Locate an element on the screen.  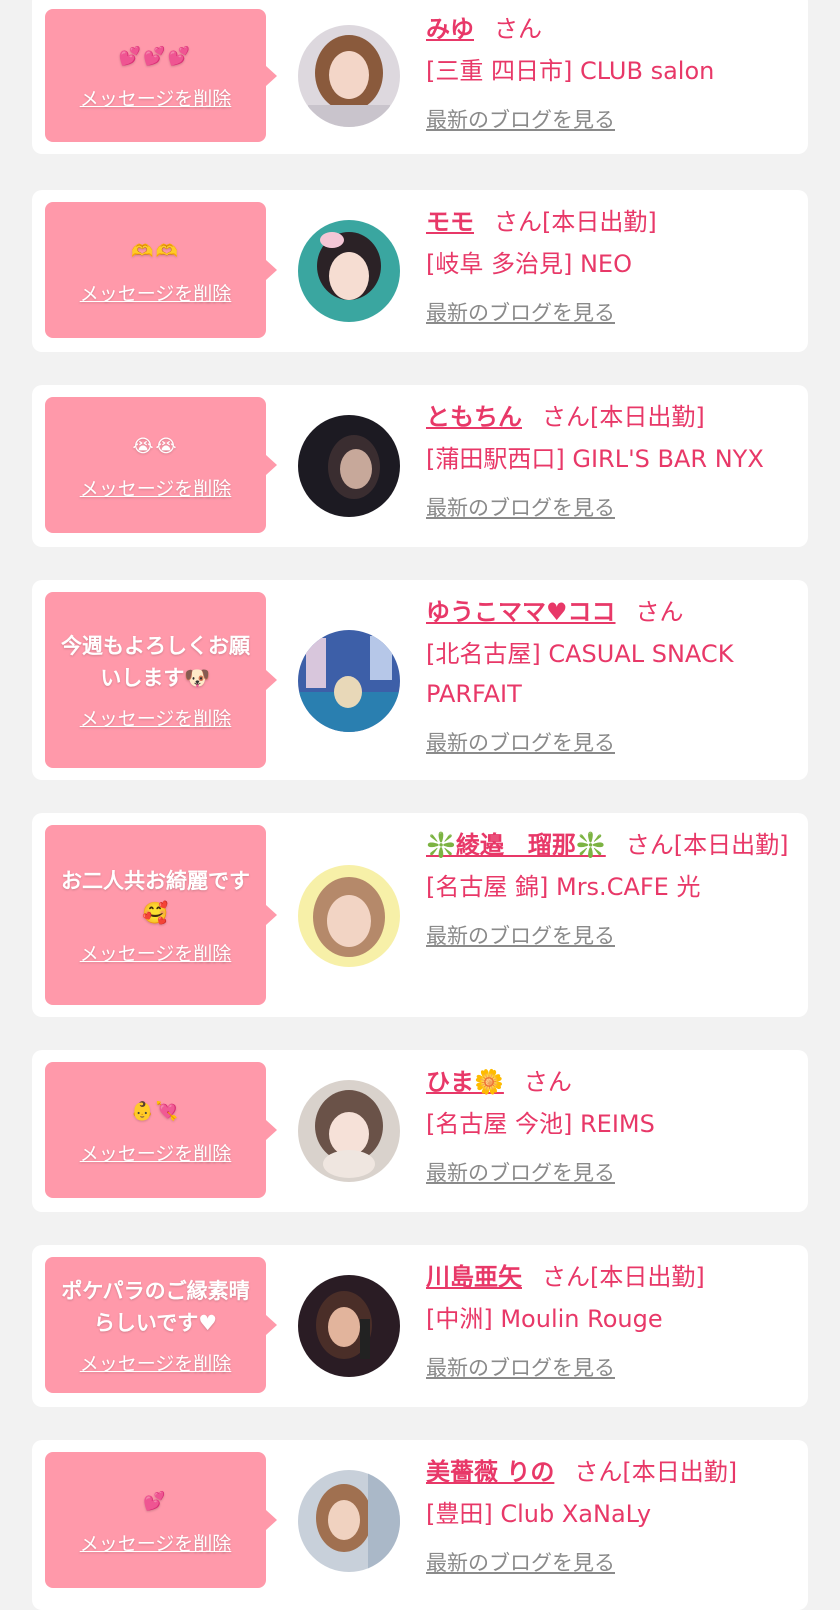
shop-info: [名古屋 錦] Mrs.CAFE 光 is located at coordinates (563, 887).